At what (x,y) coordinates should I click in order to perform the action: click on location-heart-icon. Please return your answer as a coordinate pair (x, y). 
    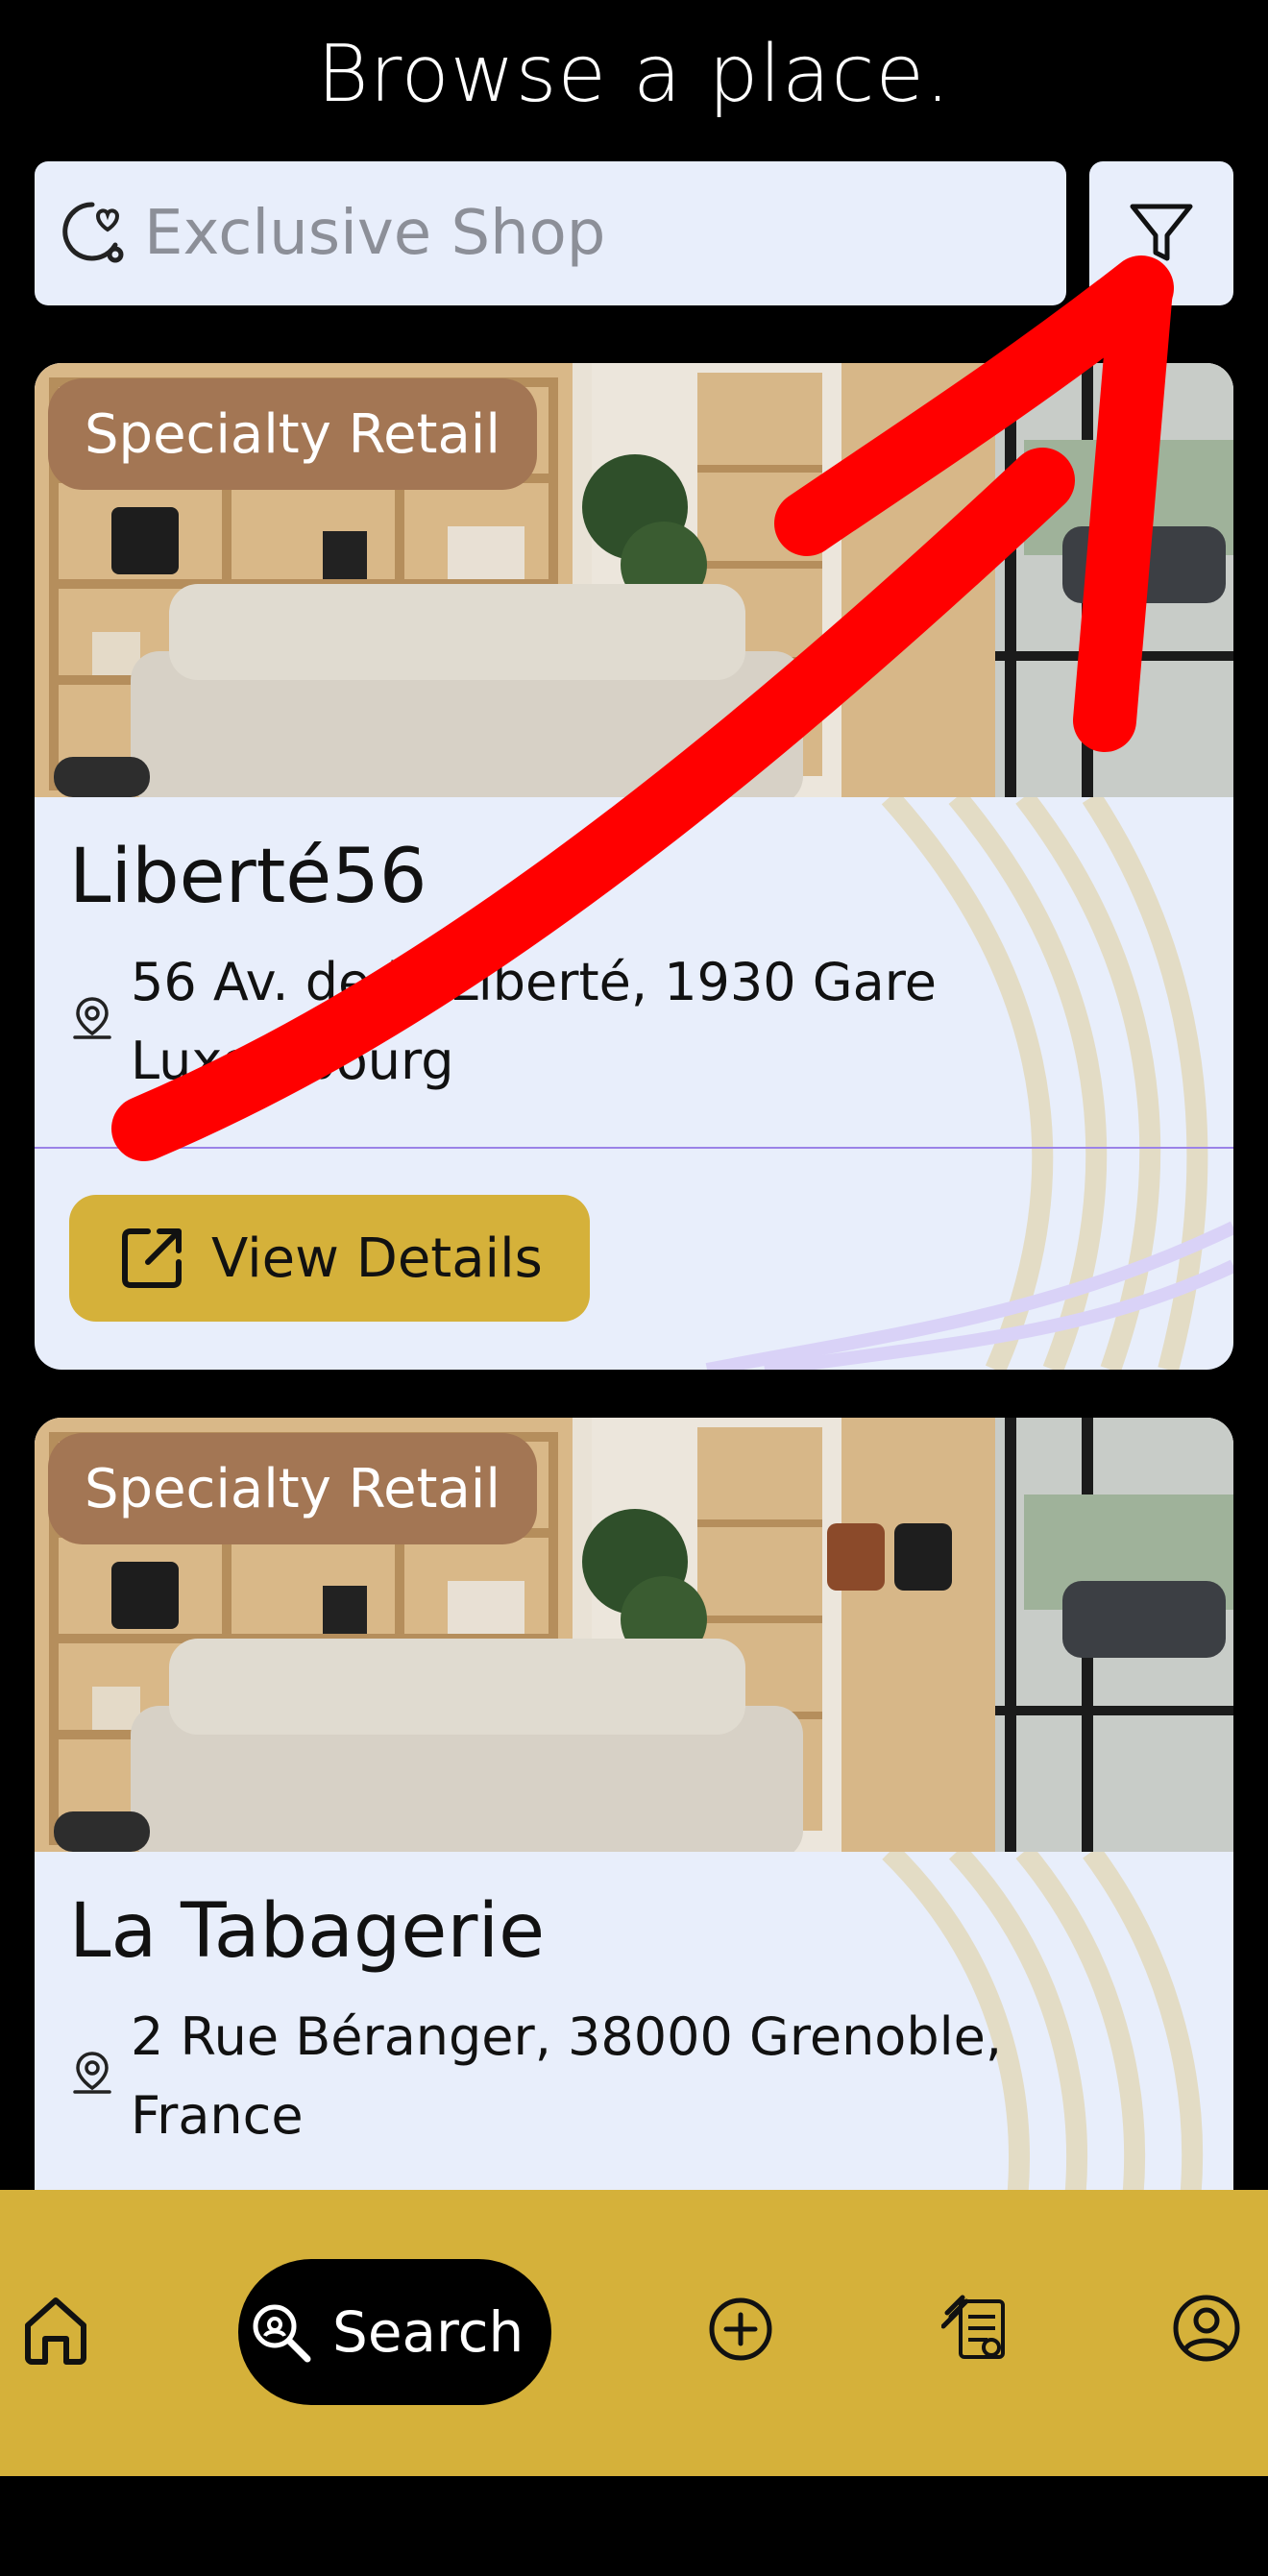
    Looking at the image, I should click on (93, 232).